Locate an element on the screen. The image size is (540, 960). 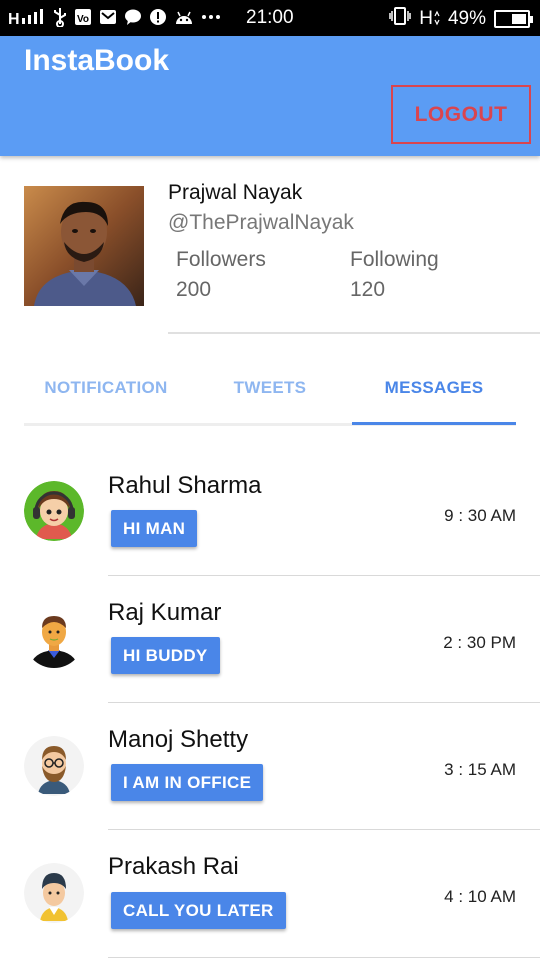
vowifi-icon: Vo is located at coordinates (83, 17).